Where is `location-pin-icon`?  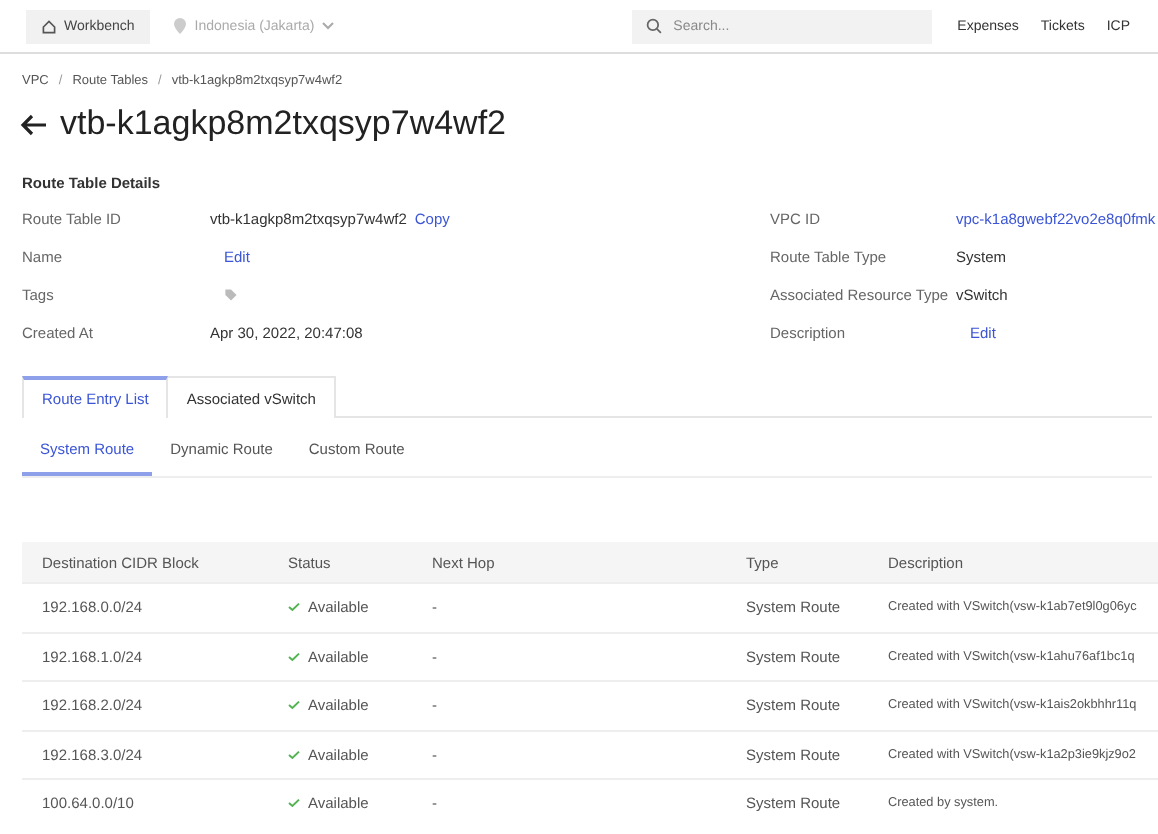
location-pin-icon is located at coordinates (180, 26).